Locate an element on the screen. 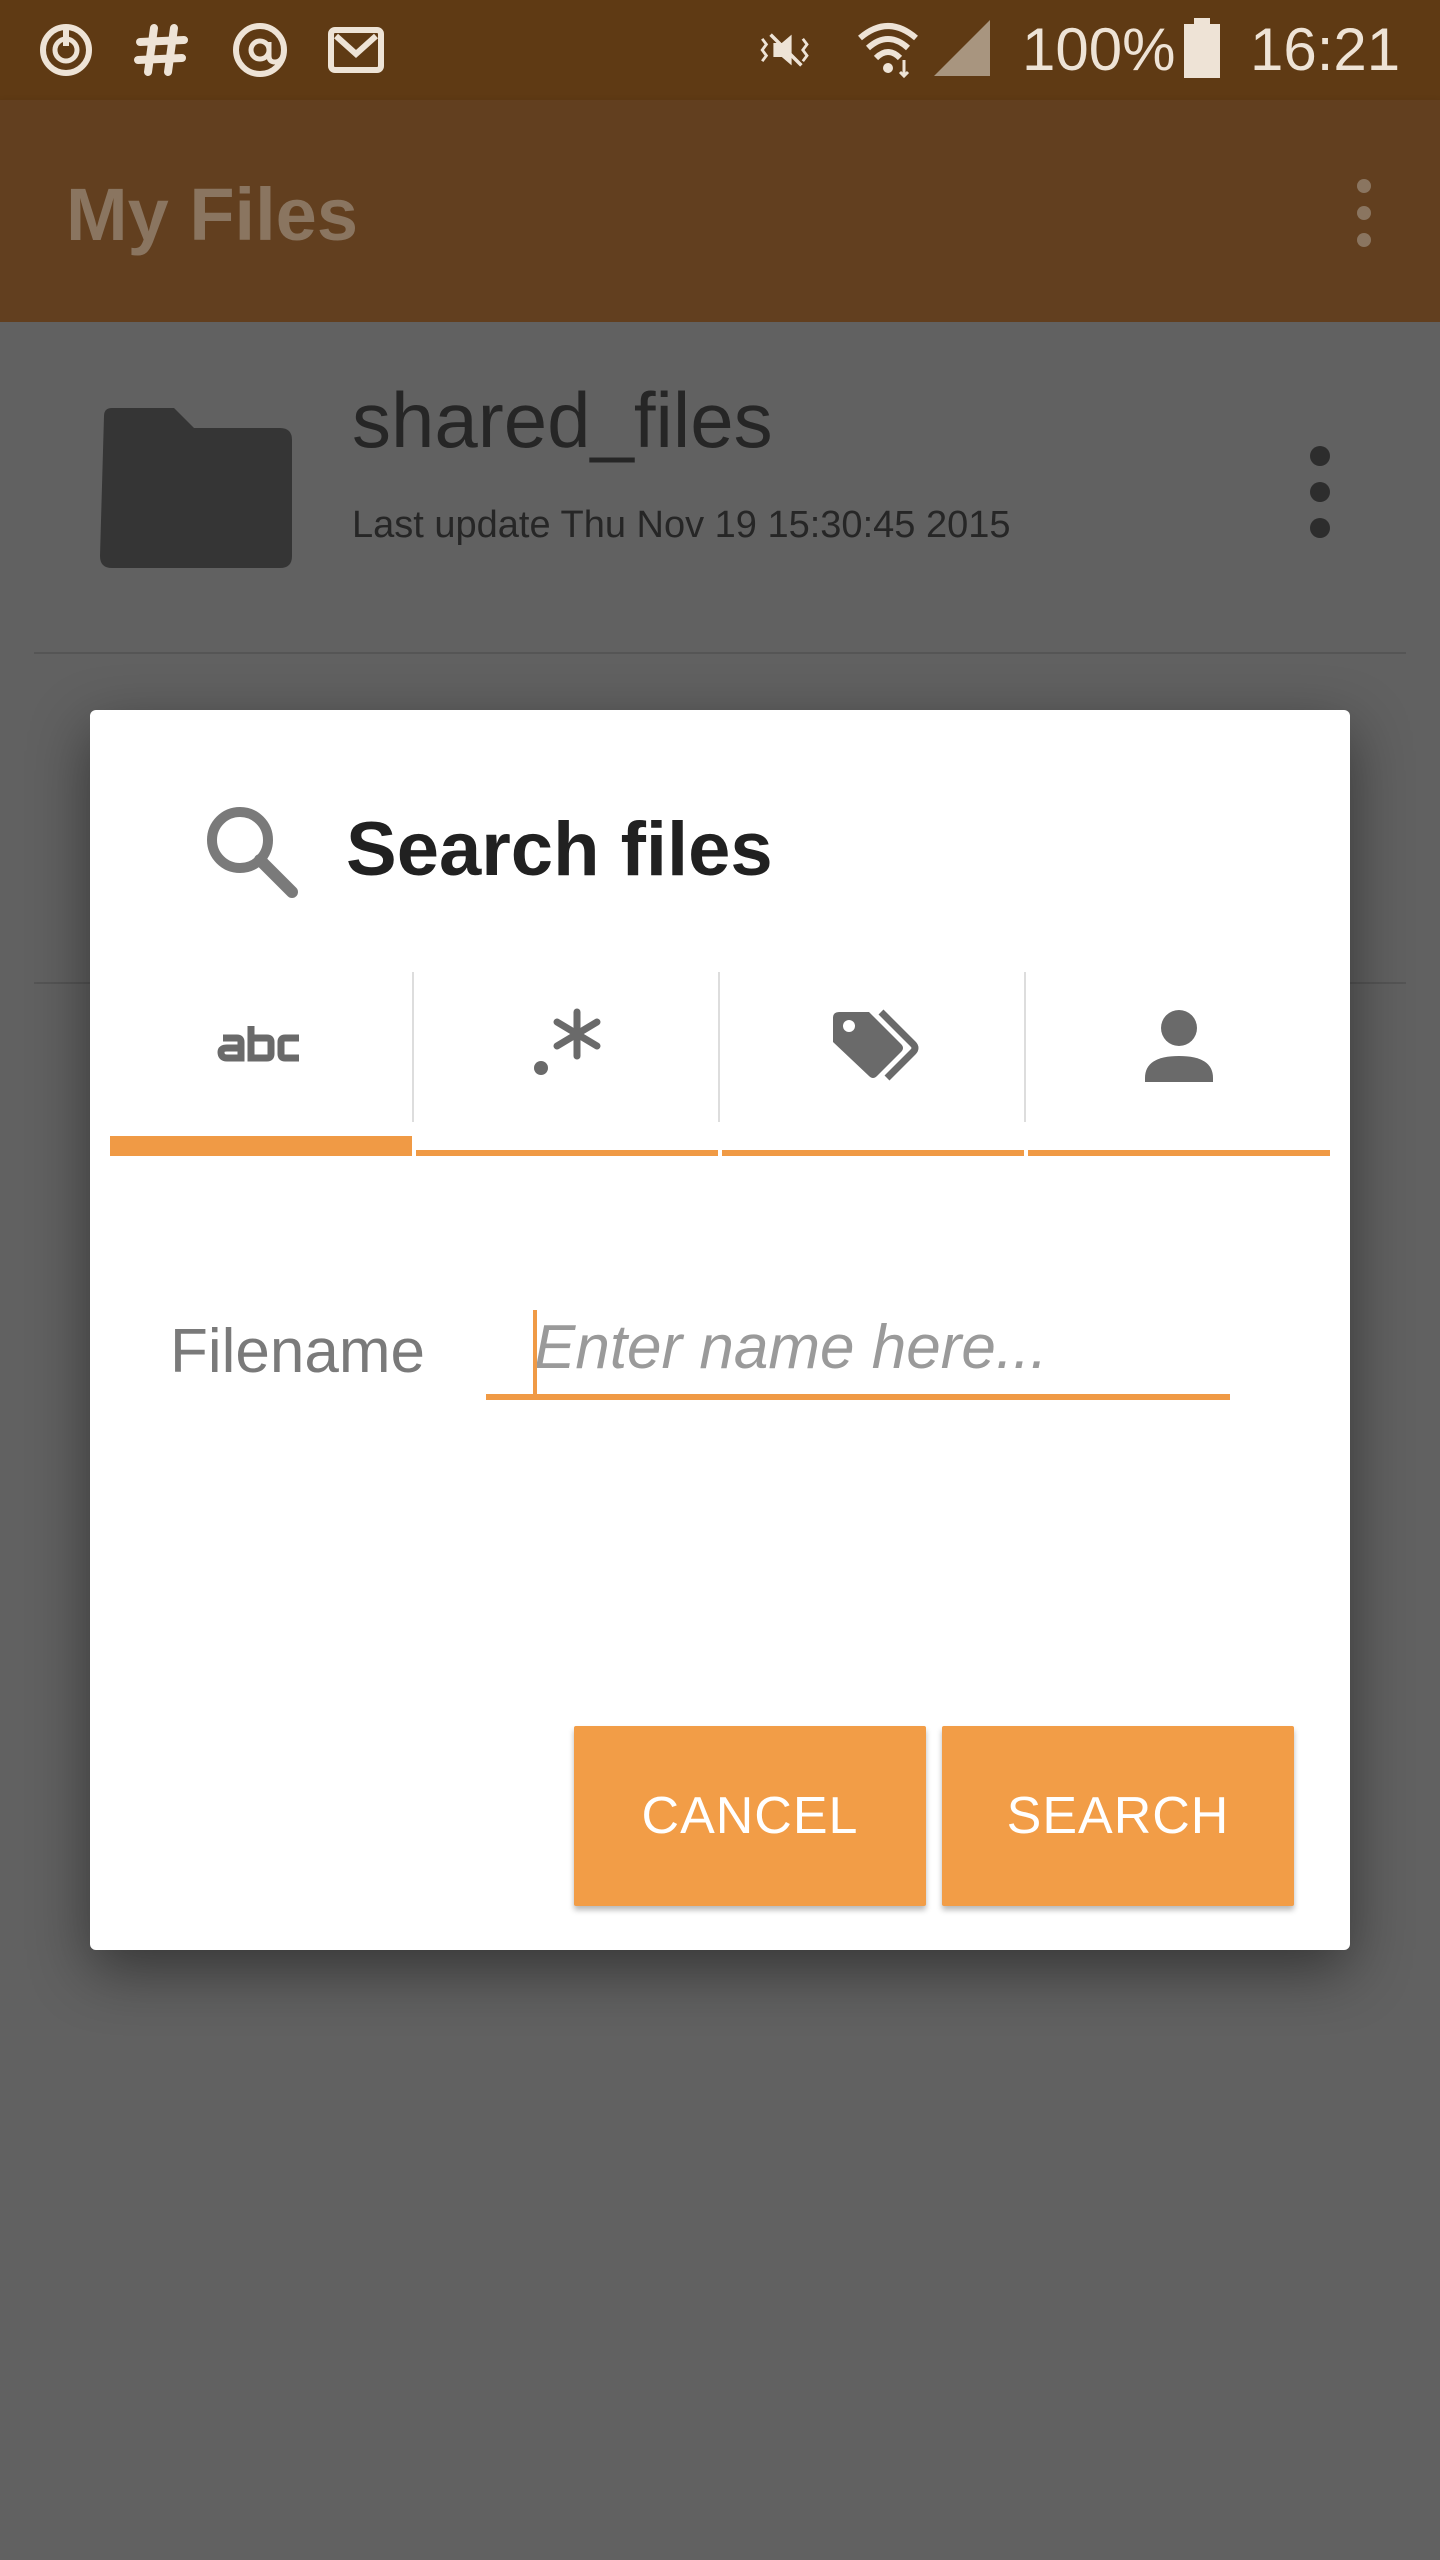  dialog-title: Search files is located at coordinates (559, 849).